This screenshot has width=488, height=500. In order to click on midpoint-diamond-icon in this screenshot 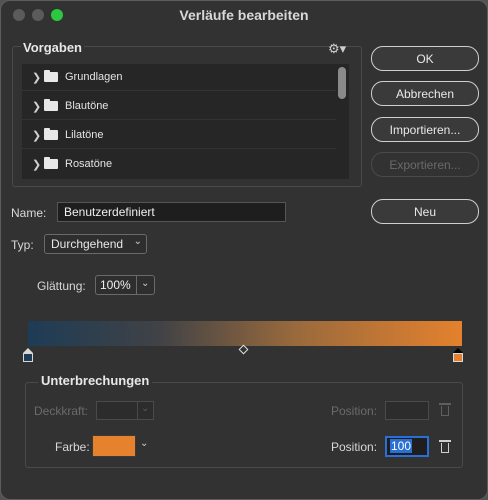, I will do `click(243, 349)`.